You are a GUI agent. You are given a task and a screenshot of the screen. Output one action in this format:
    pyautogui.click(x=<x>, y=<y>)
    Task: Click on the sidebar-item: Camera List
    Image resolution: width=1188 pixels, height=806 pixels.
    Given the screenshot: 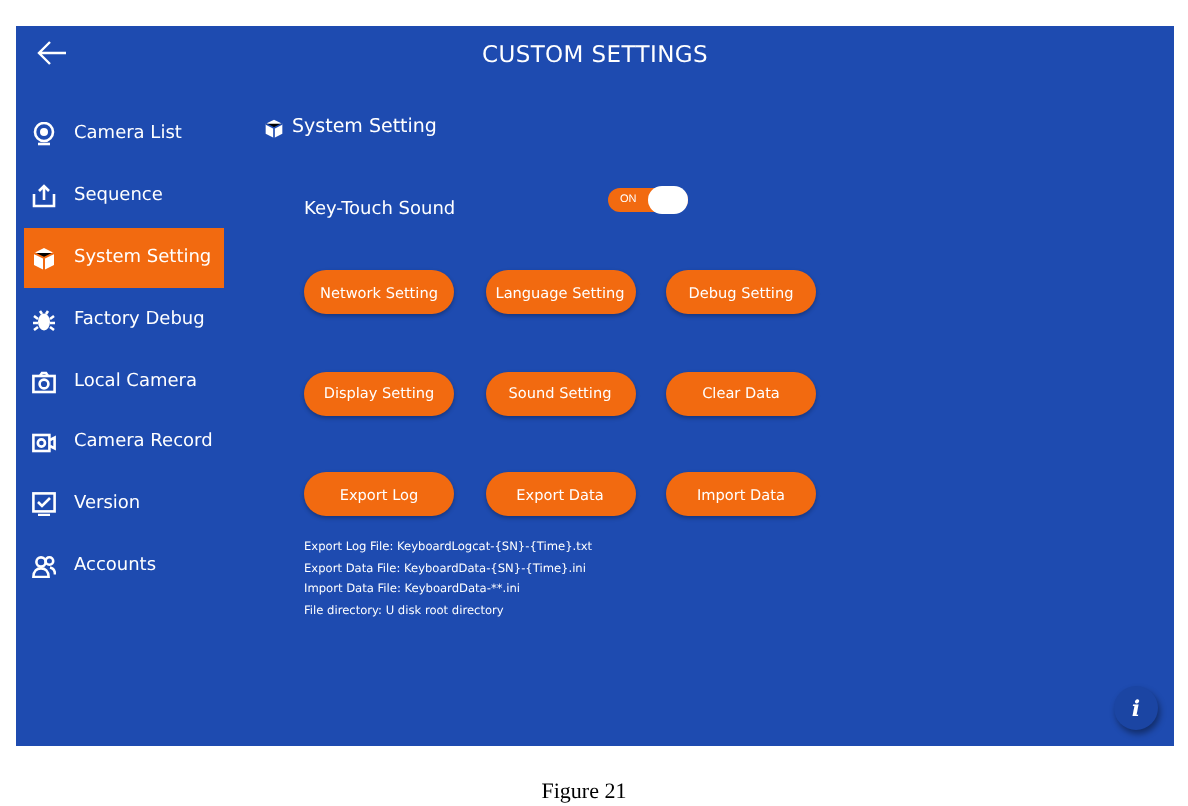 What is the action you would take?
    pyautogui.click(x=124, y=135)
    